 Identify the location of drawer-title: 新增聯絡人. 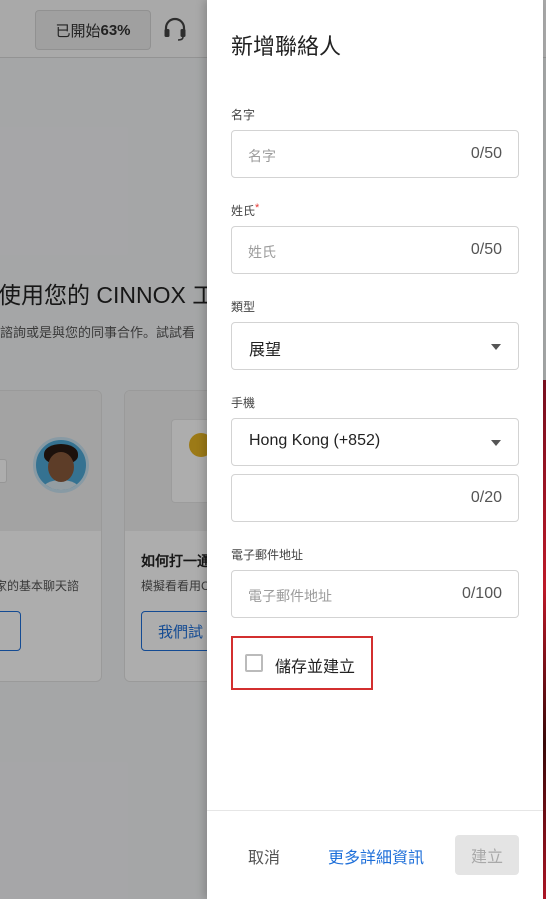
(286, 46).